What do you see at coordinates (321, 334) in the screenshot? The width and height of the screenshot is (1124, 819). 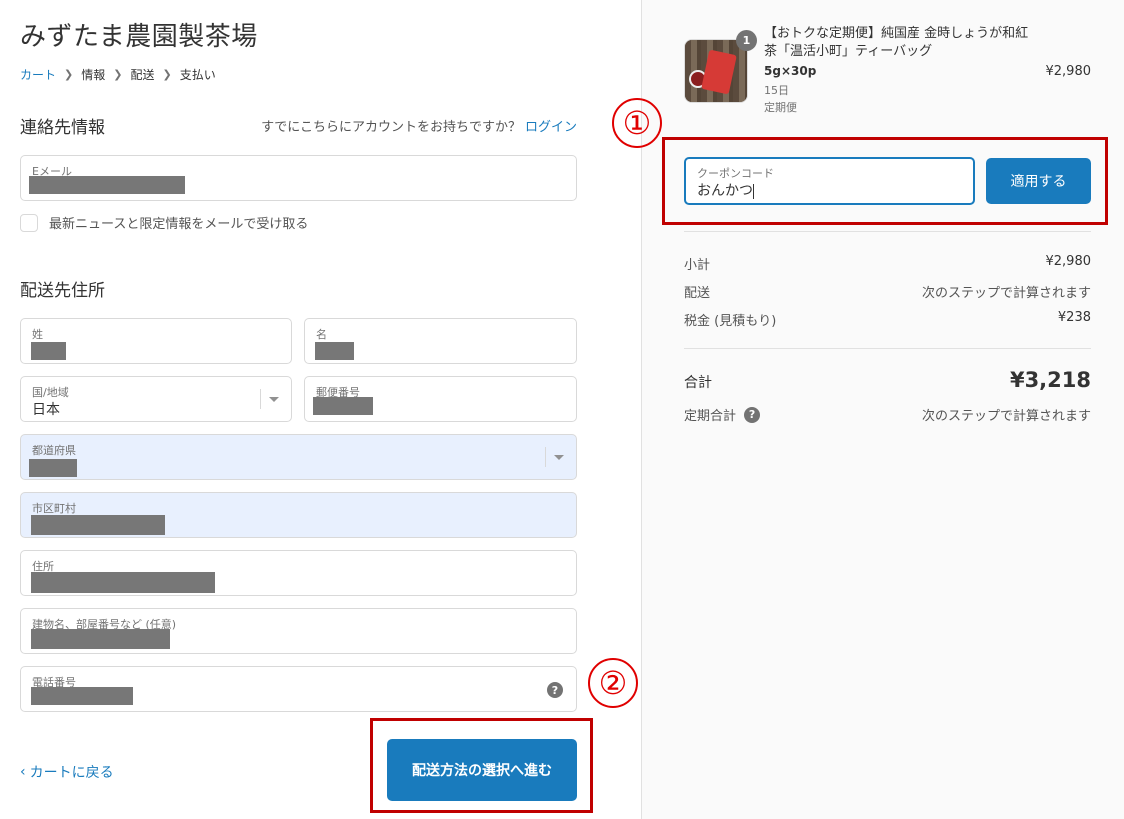 I see `first-name-label: 名` at bounding box center [321, 334].